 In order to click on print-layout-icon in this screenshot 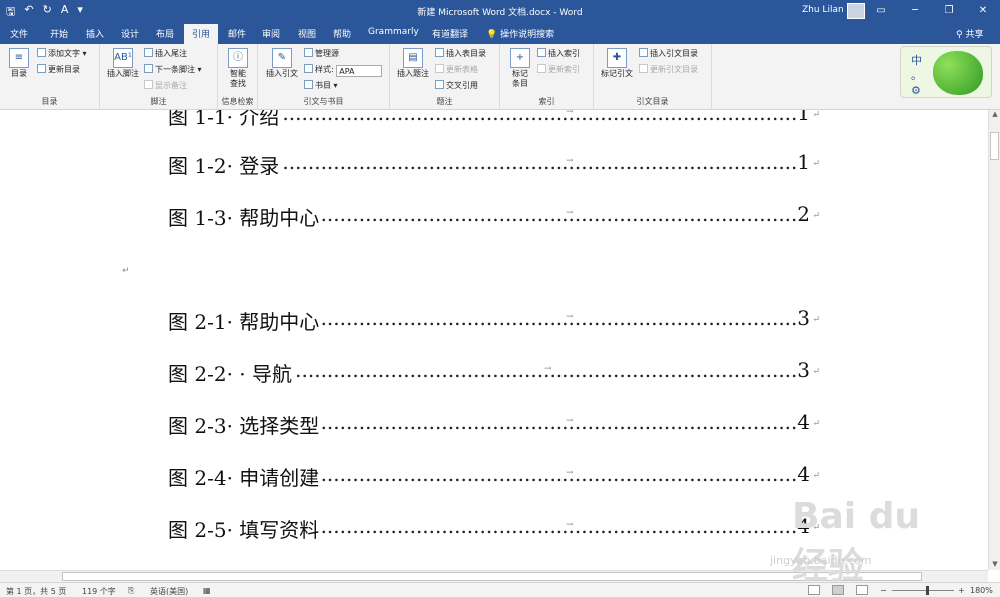, I will do `click(838, 590)`.